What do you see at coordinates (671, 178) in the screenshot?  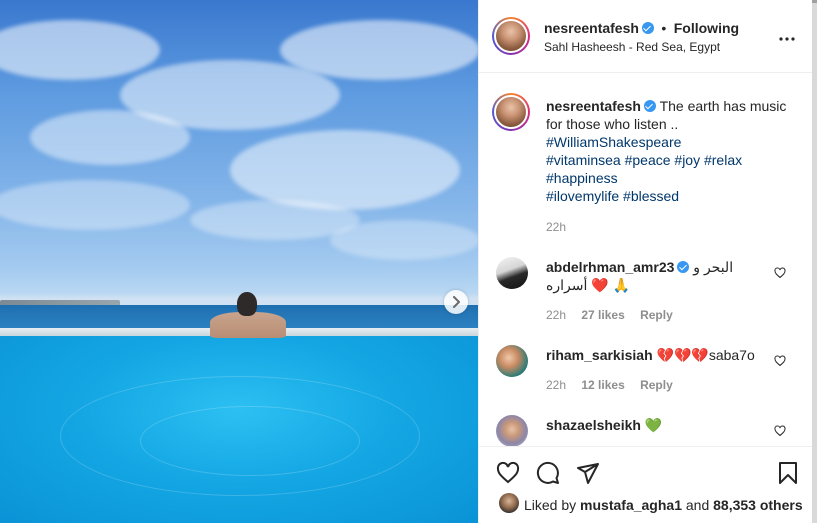 I see `hashtag-line: #happiness` at bounding box center [671, 178].